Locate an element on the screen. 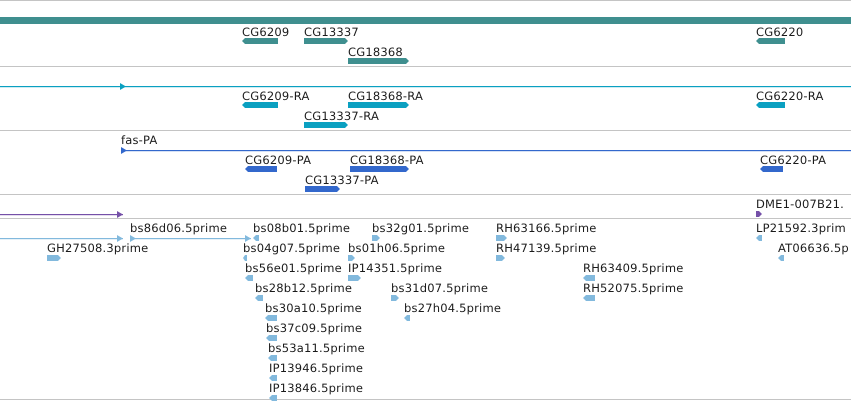 The width and height of the screenshot is (851, 402). feature-label: CG6209 is located at coordinates (266, 32).